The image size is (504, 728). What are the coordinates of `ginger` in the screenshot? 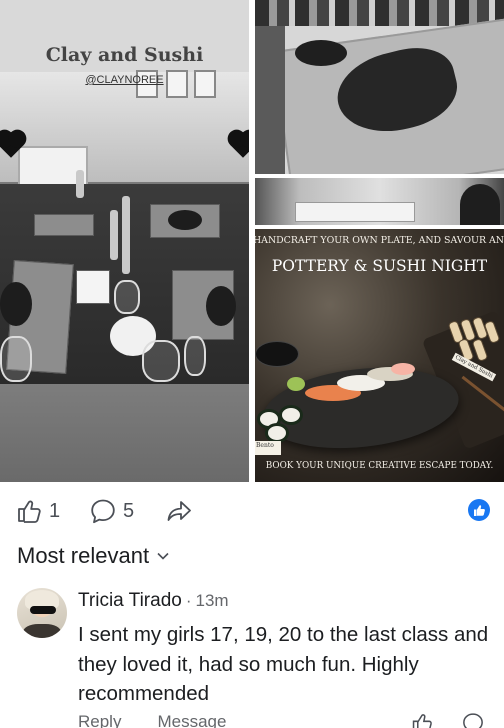 It's located at (403, 369).